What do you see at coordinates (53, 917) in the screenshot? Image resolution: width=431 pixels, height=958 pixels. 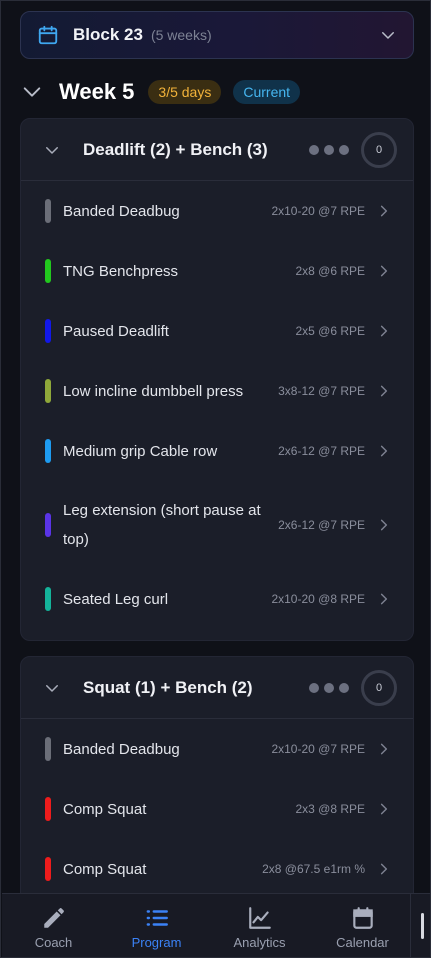 I see `pencil-icon` at bounding box center [53, 917].